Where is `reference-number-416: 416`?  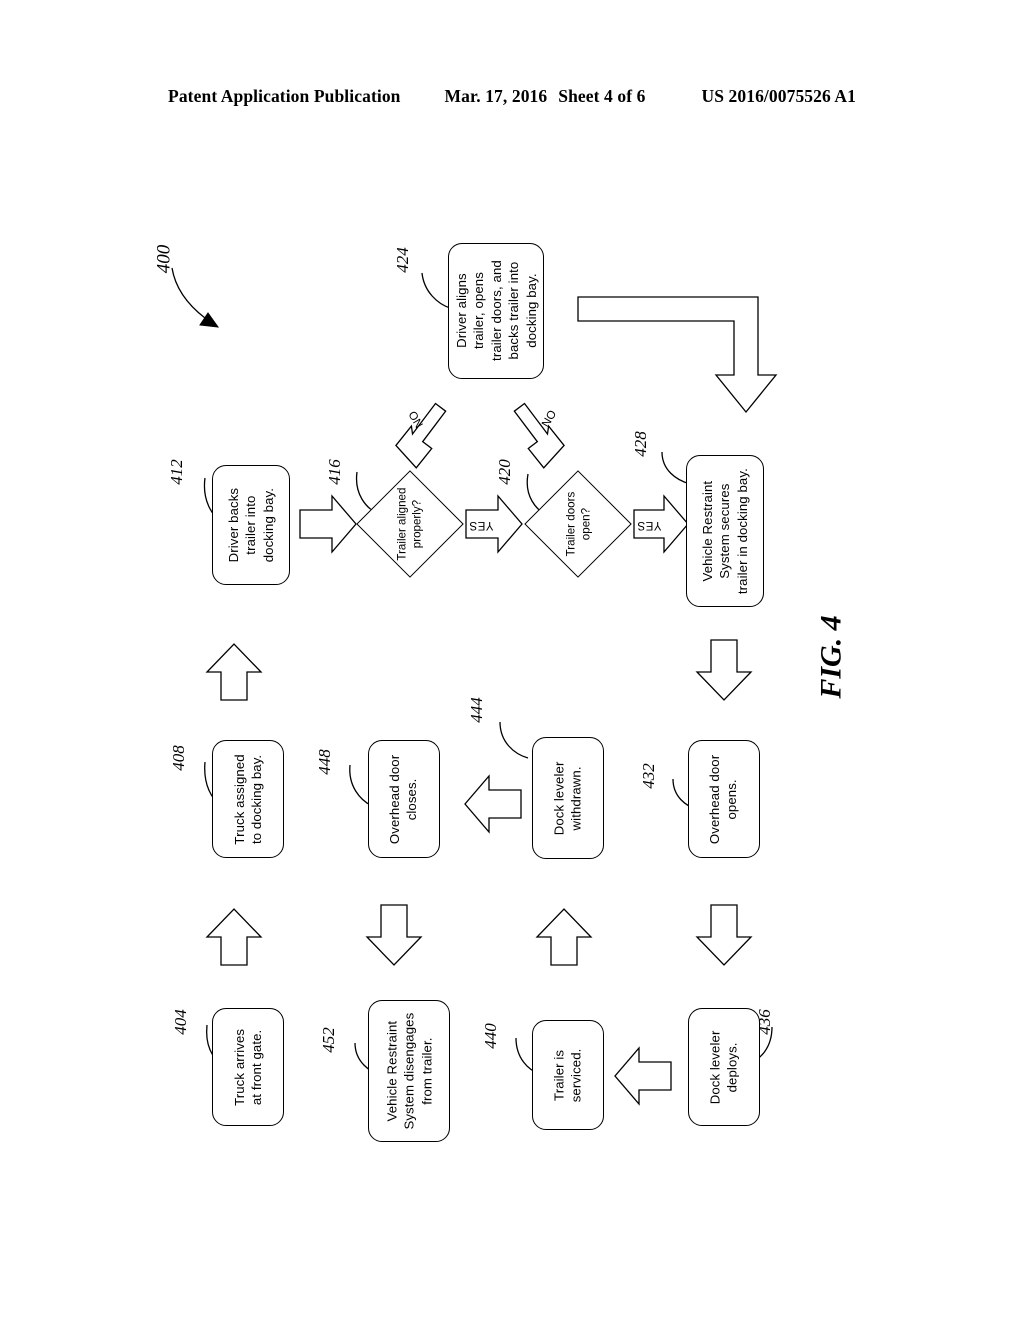 reference-number-416: 416 is located at coordinates (334, 472).